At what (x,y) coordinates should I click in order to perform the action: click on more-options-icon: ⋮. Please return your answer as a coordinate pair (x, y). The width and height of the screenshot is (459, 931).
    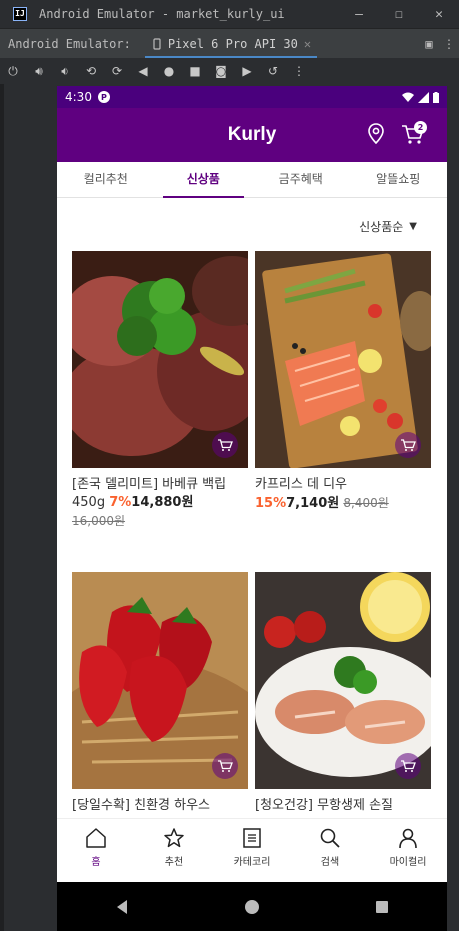
    Looking at the image, I should click on (299, 71).